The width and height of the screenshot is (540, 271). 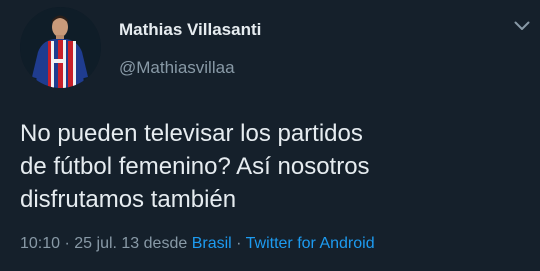 I want to click on chevron-down-icon, so click(x=522, y=25).